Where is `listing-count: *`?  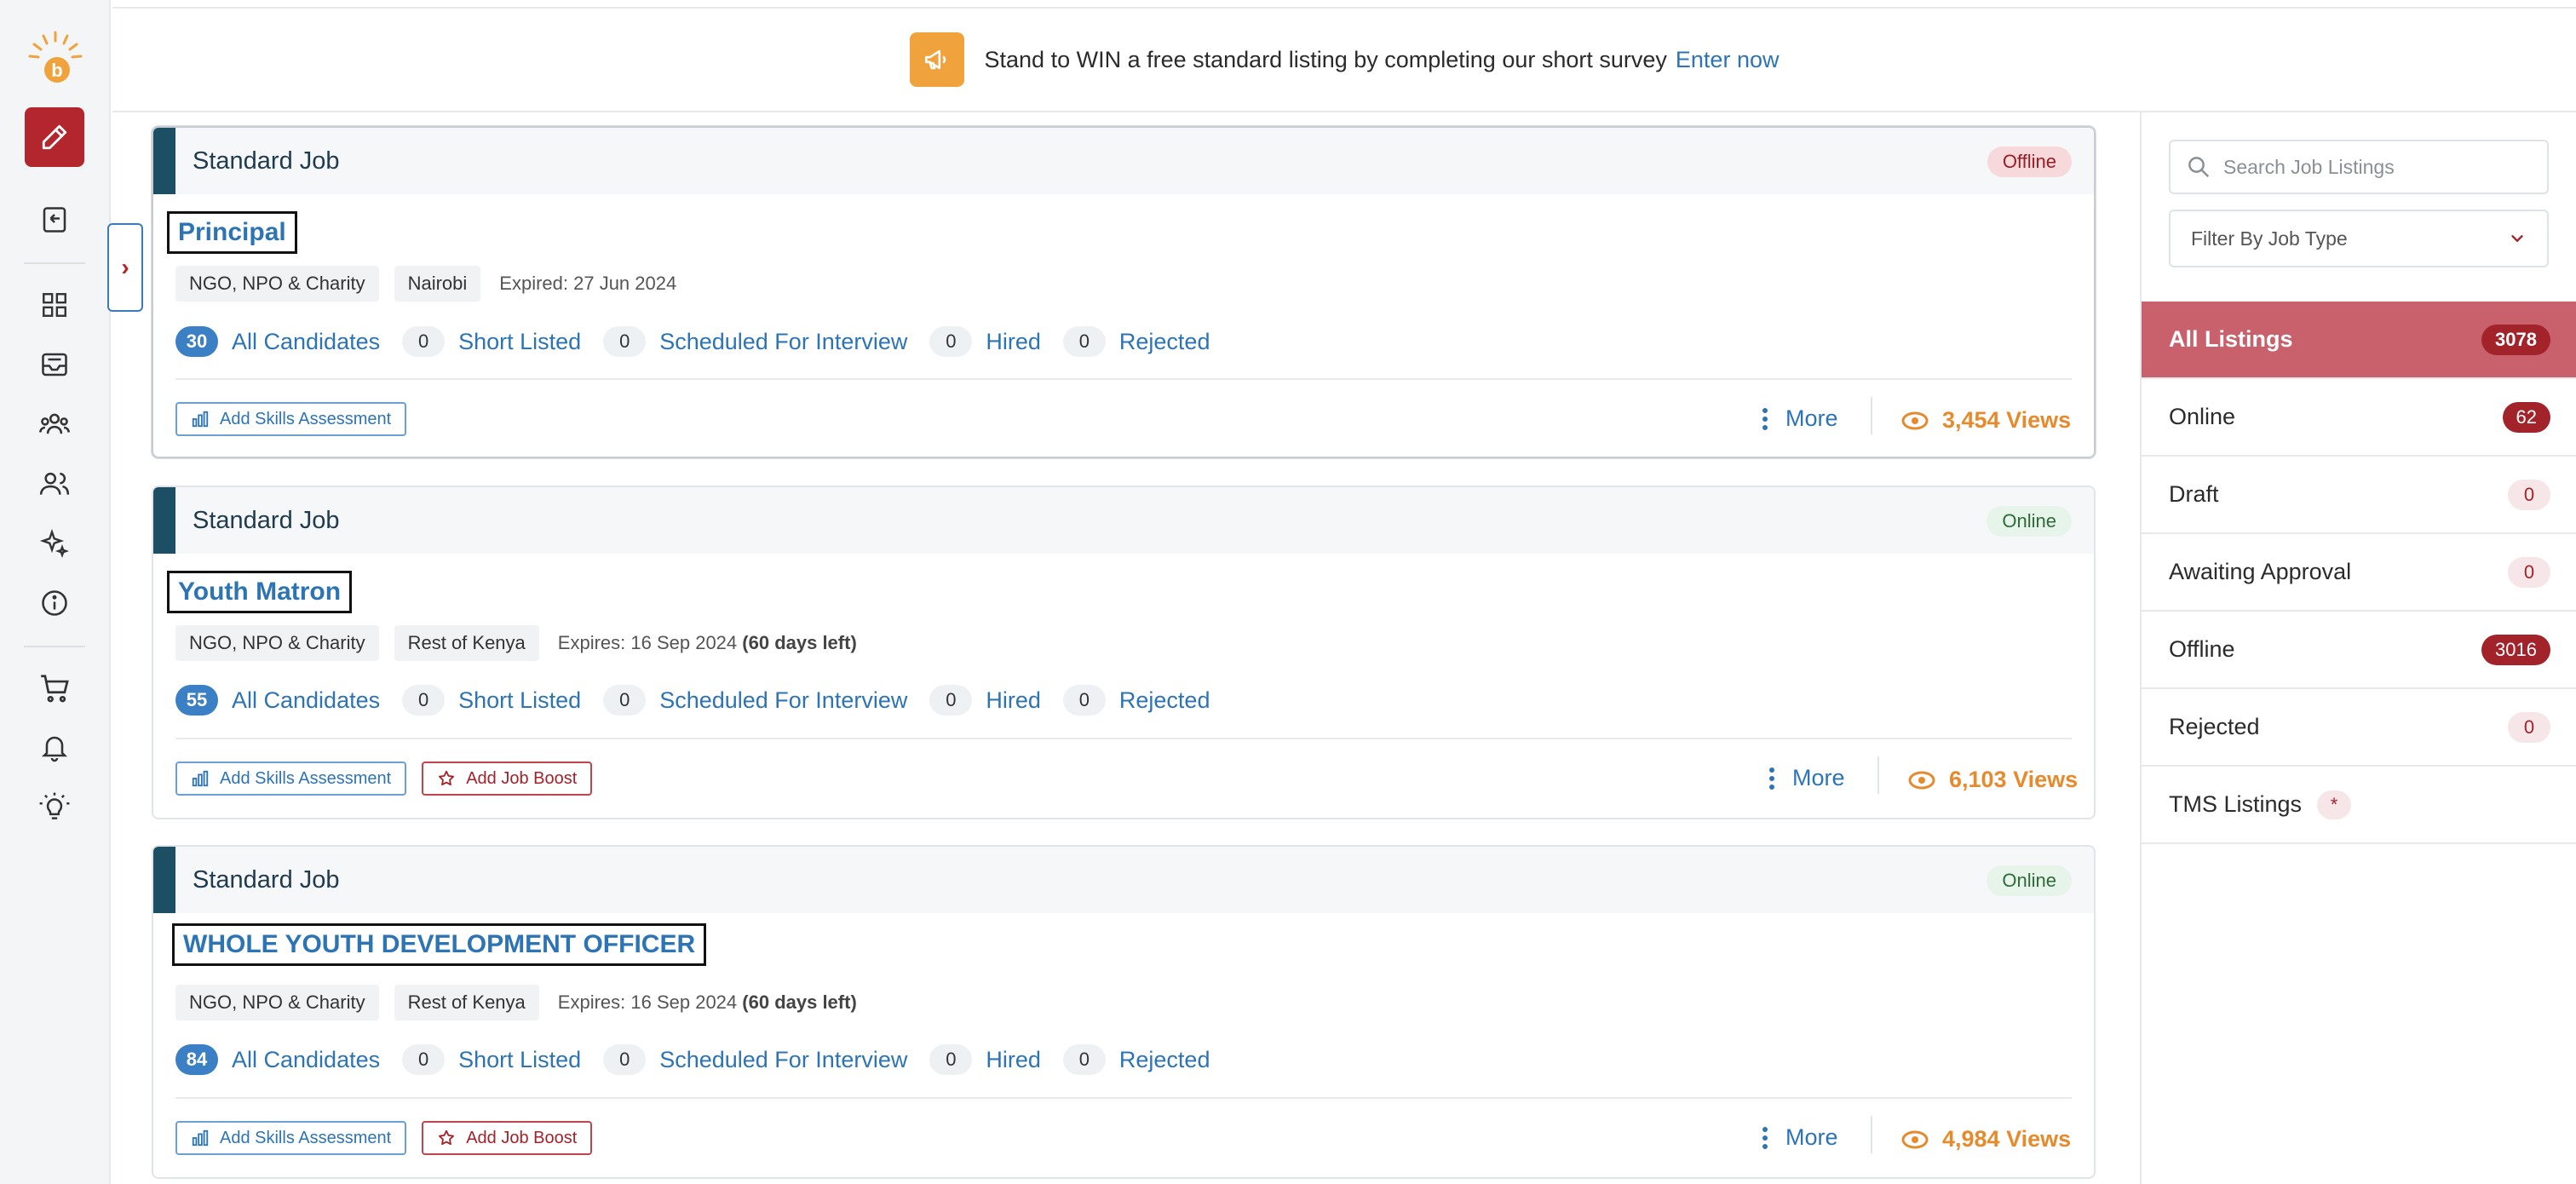 listing-count: * is located at coordinates (2335, 804).